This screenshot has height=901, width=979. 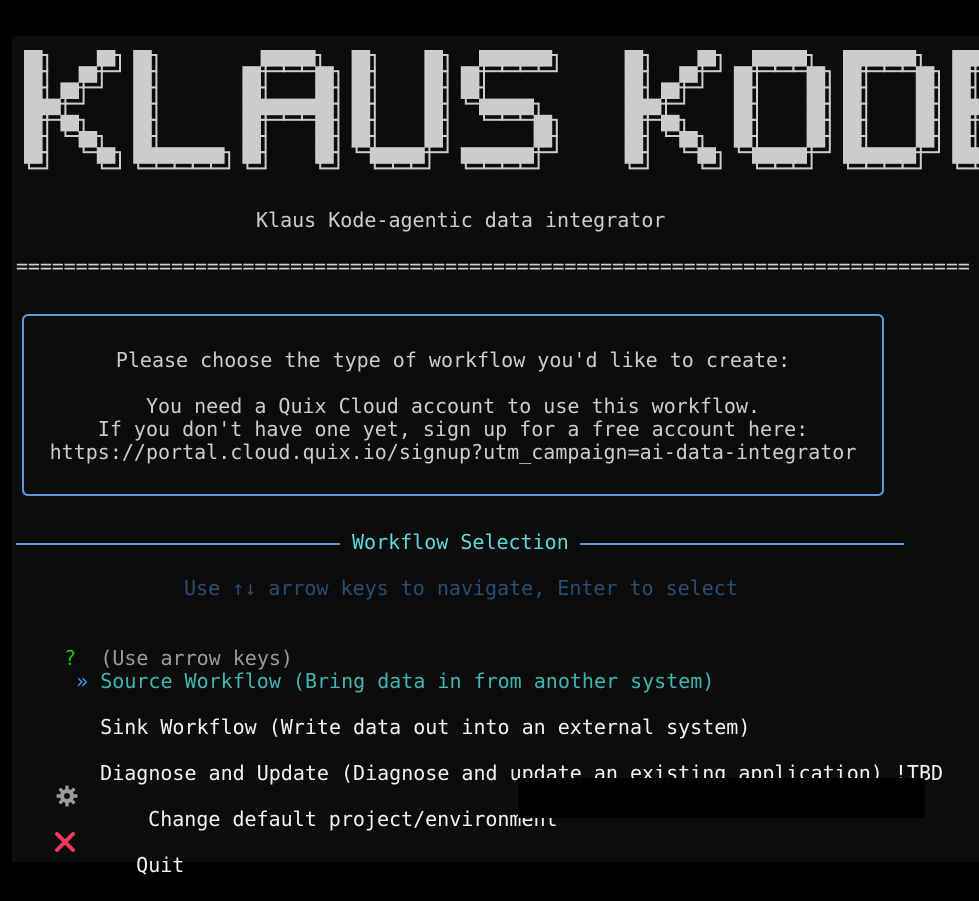 I want to click on terminal-cursor-area, so click(x=721, y=798).